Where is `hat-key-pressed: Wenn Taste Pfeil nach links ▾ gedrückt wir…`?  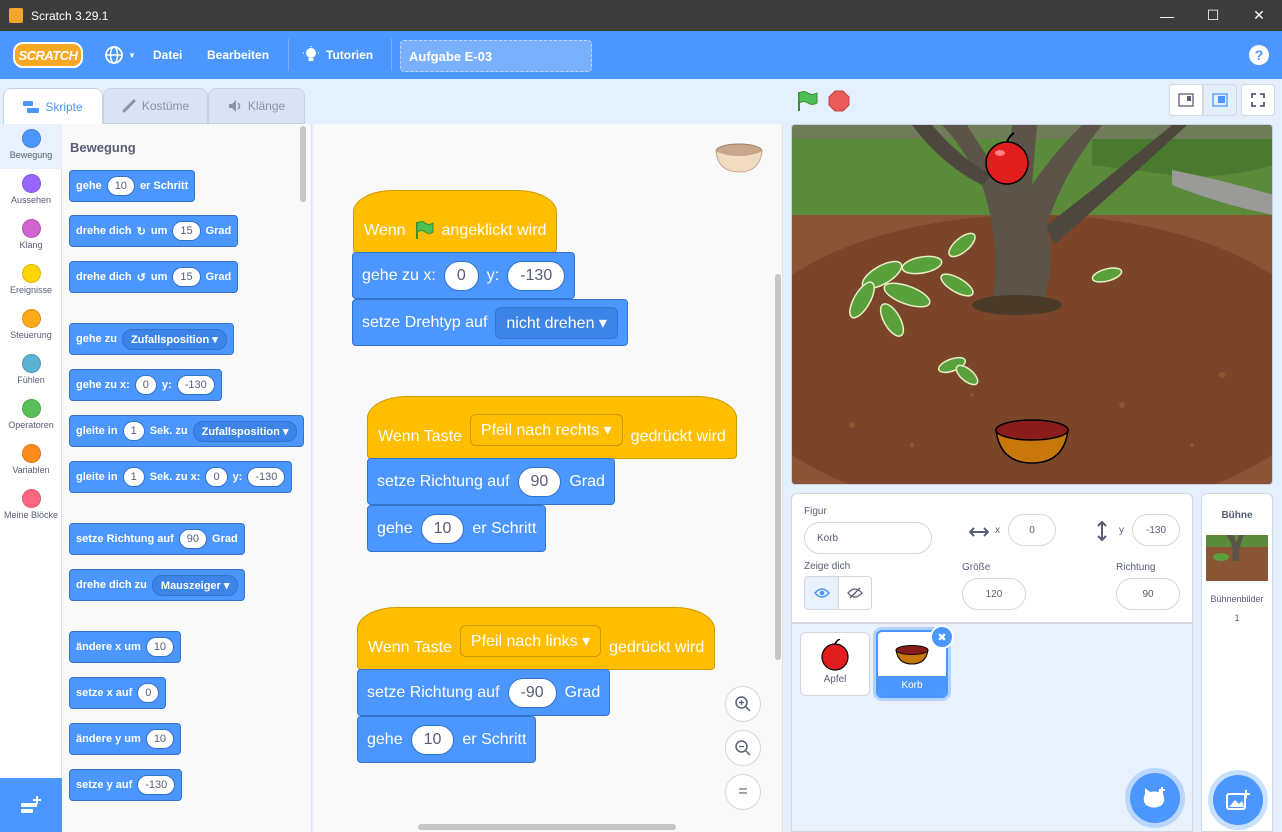 hat-key-pressed: Wenn Taste Pfeil nach links ▾ gedrückt wir… is located at coordinates (536, 638).